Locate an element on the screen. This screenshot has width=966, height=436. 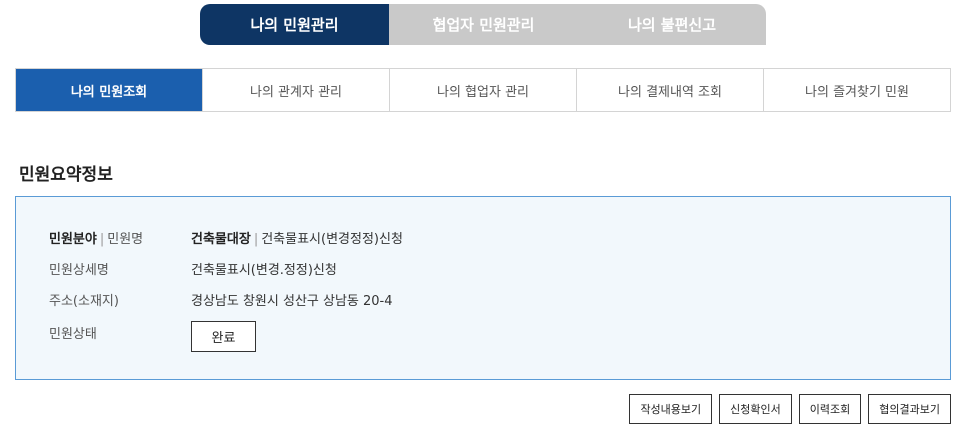
field-value: 건축물대장 | 건축물표시(변경정정)신청 is located at coordinates (297, 239).